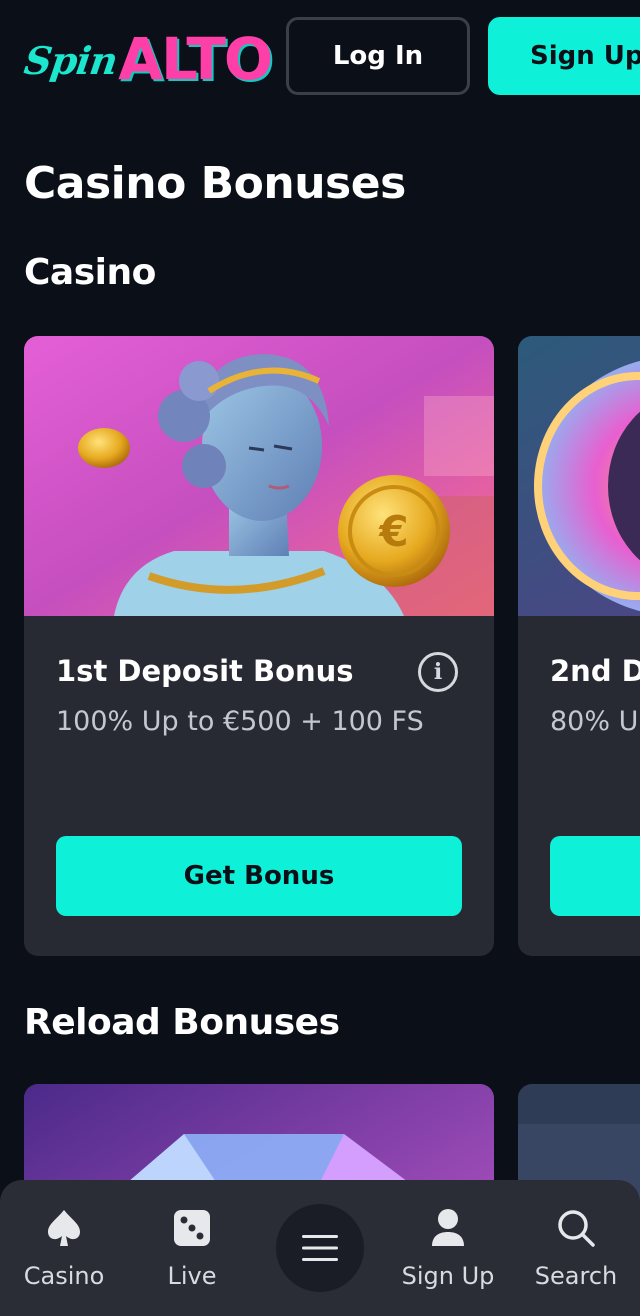 The image size is (640, 1316). What do you see at coordinates (240, 721) in the screenshot?
I see `bonus-card-subtitle: 100% Up to €500 + 100 FS` at bounding box center [240, 721].